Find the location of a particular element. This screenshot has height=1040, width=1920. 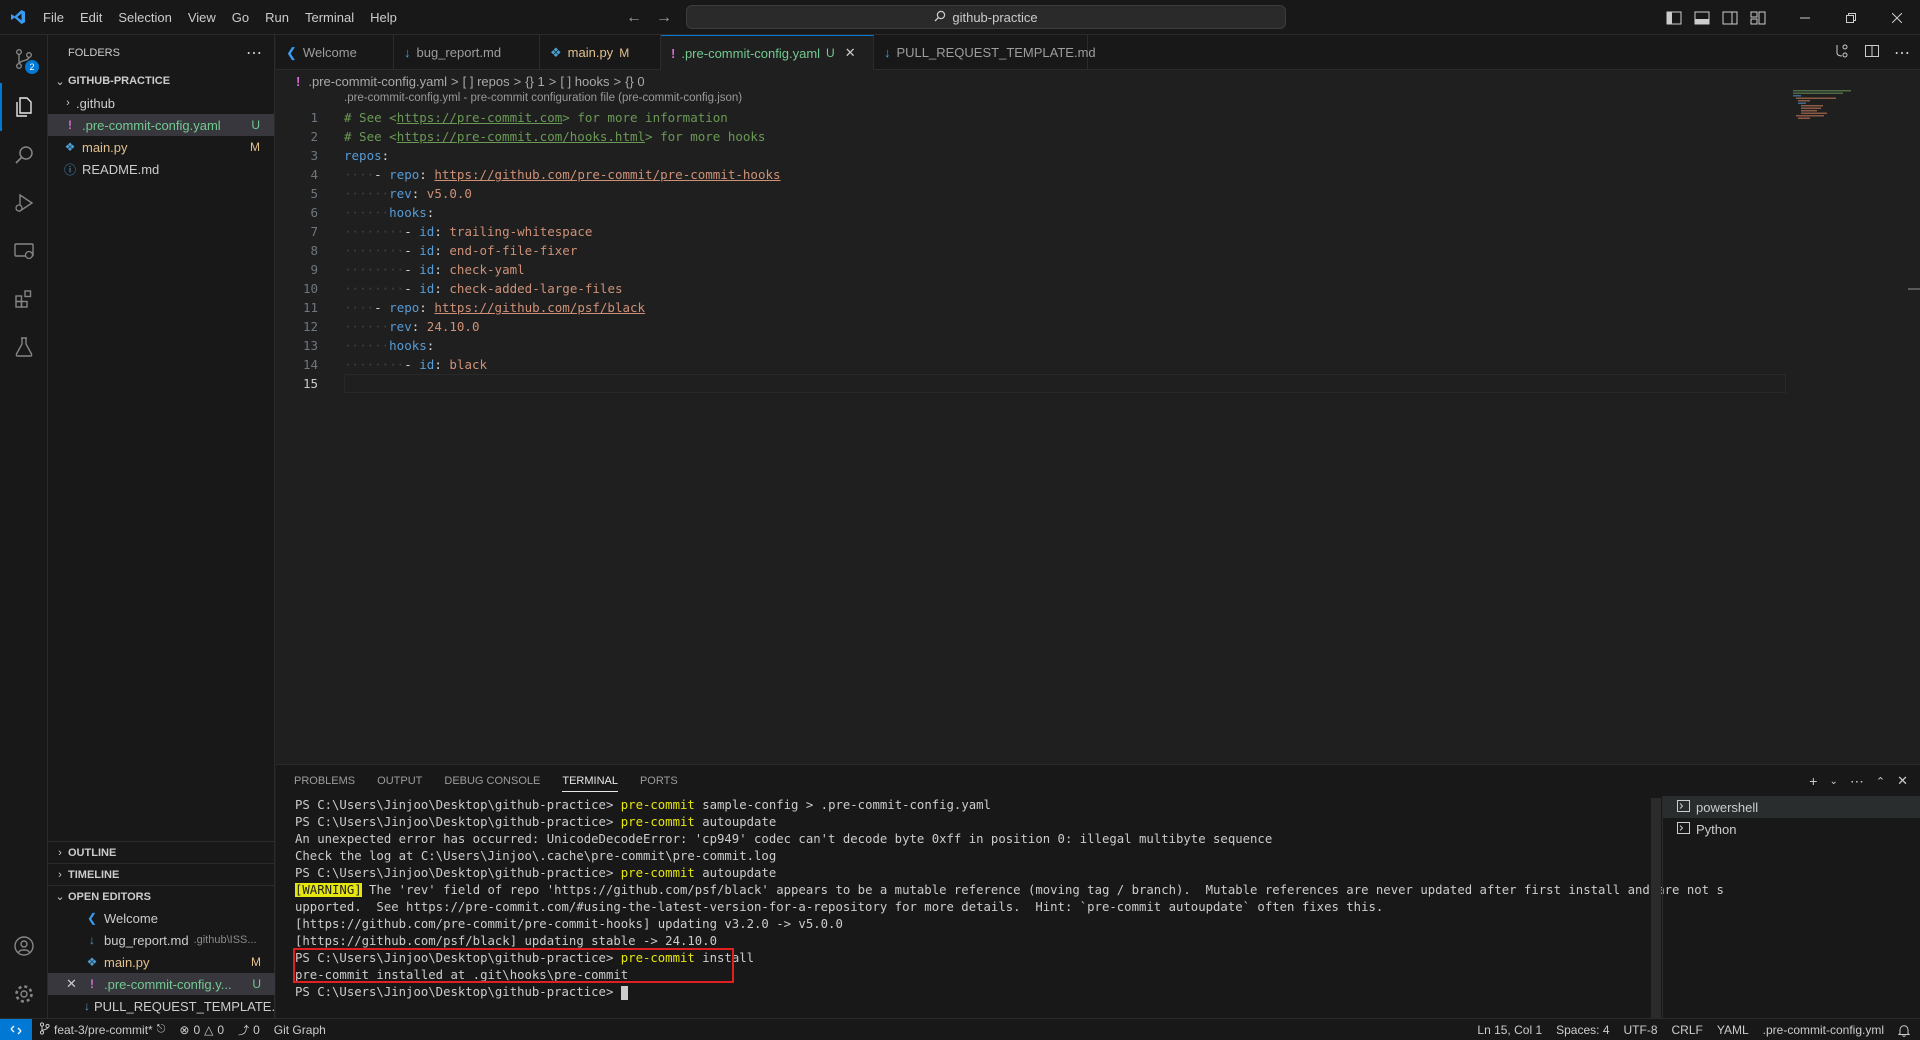

tab-terminal: TERMINAL is located at coordinates (590, 781).